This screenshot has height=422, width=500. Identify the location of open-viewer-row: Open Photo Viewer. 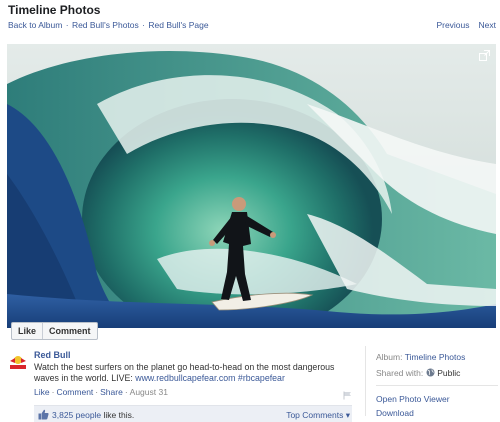
(413, 399).